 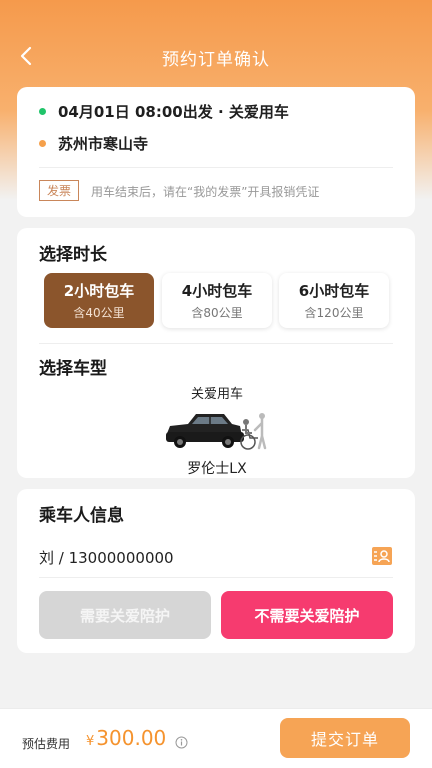 I want to click on need-care-button: 需要关爱陪护, so click(x=125, y=615).